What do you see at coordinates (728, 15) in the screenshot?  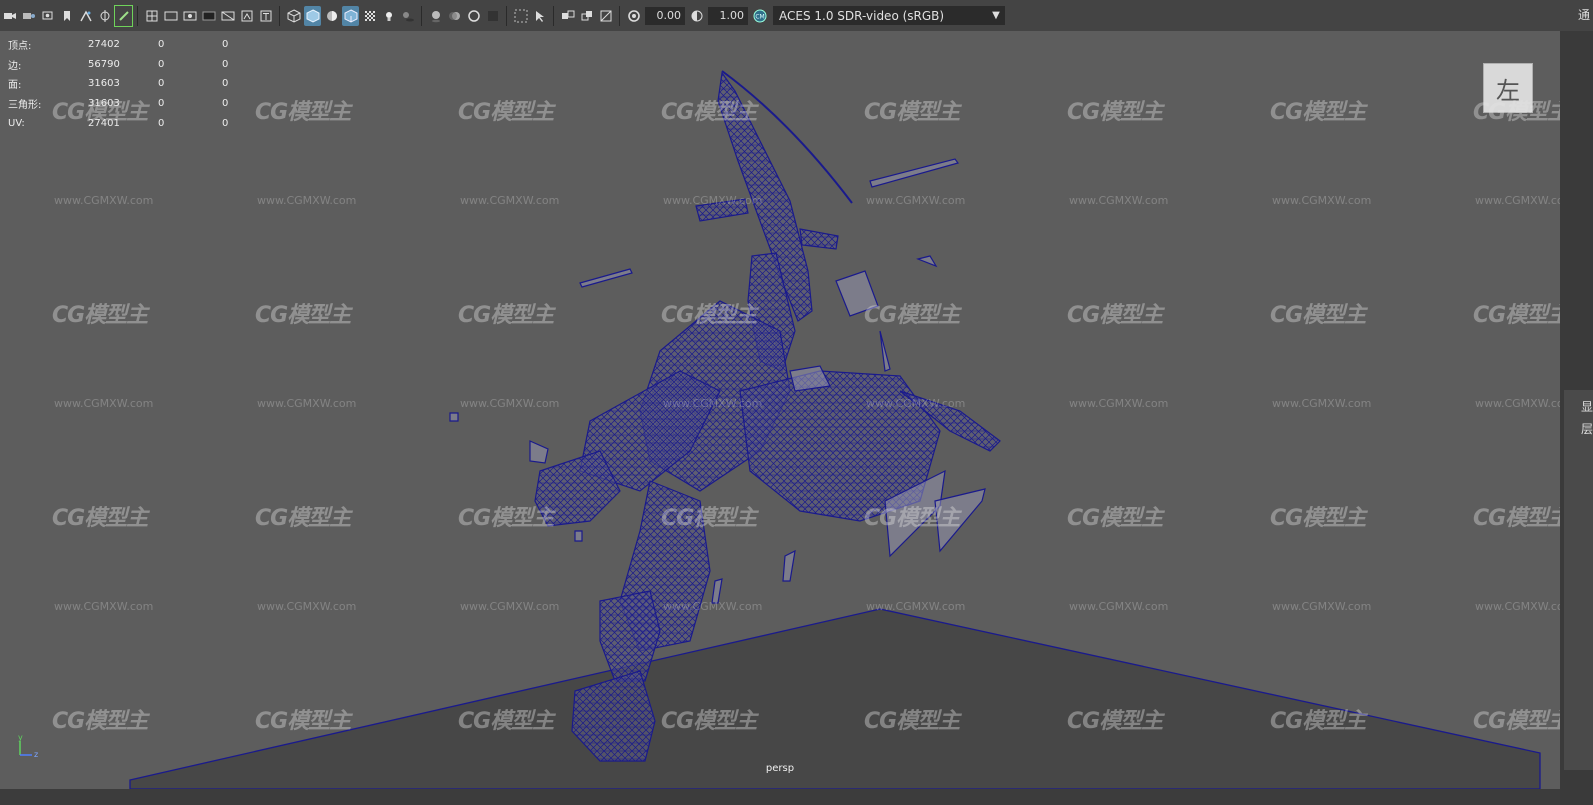 I see `gamma-field: 1.00` at bounding box center [728, 15].